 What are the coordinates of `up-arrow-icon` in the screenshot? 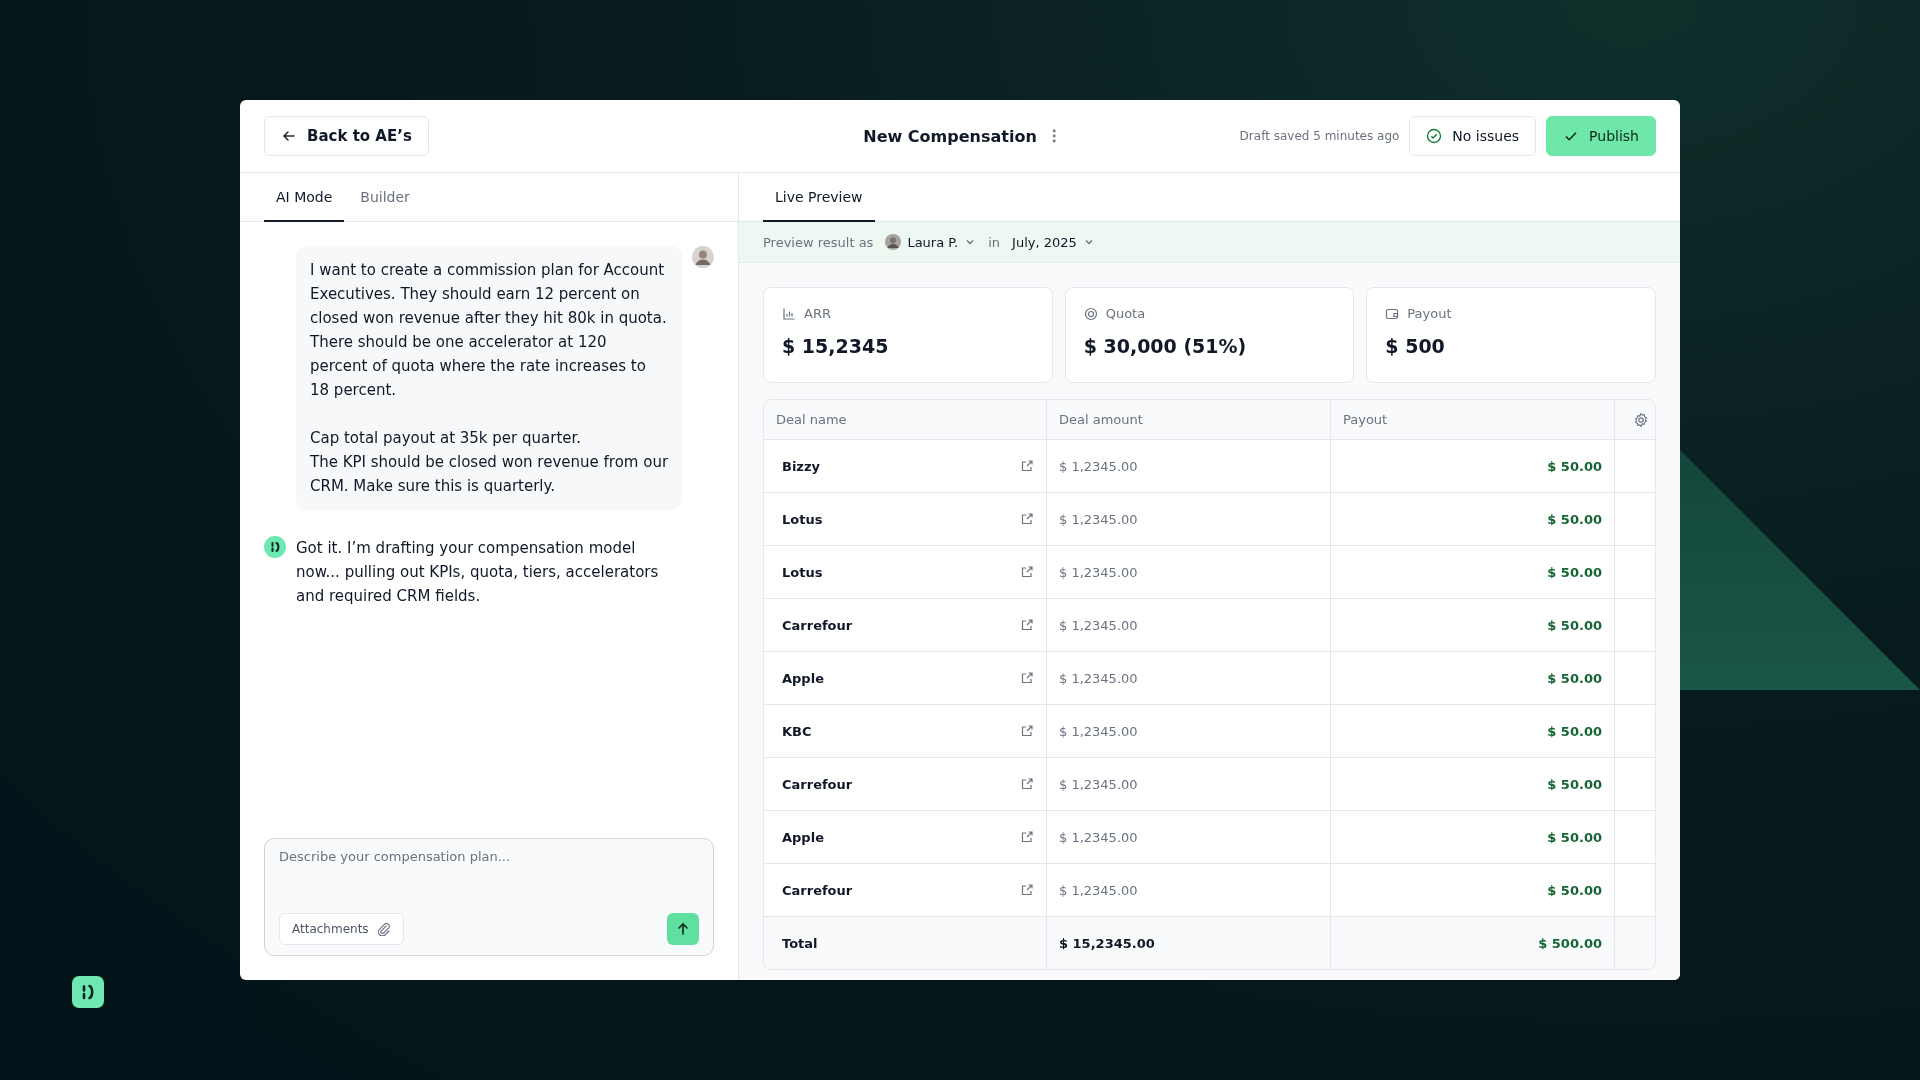 It's located at (683, 929).